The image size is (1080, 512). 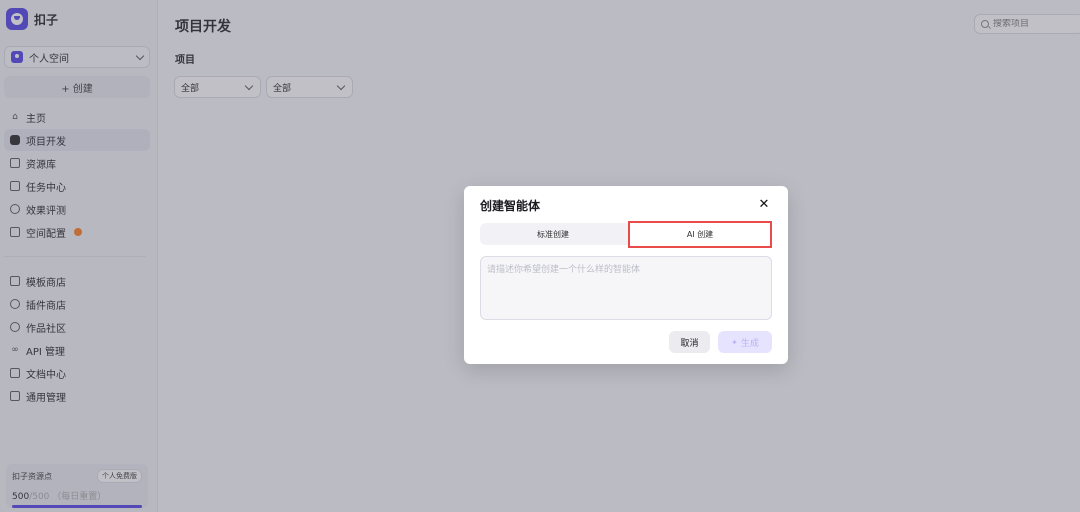 I want to click on tab-standard-create: 标准创建, so click(x=553, y=234).